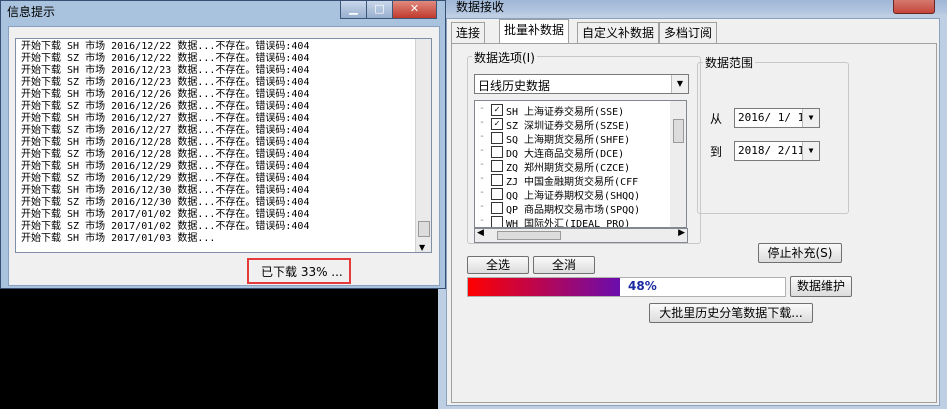 This screenshot has width=947, height=409. I want to click on progress-bar: 48%, so click(626, 287).